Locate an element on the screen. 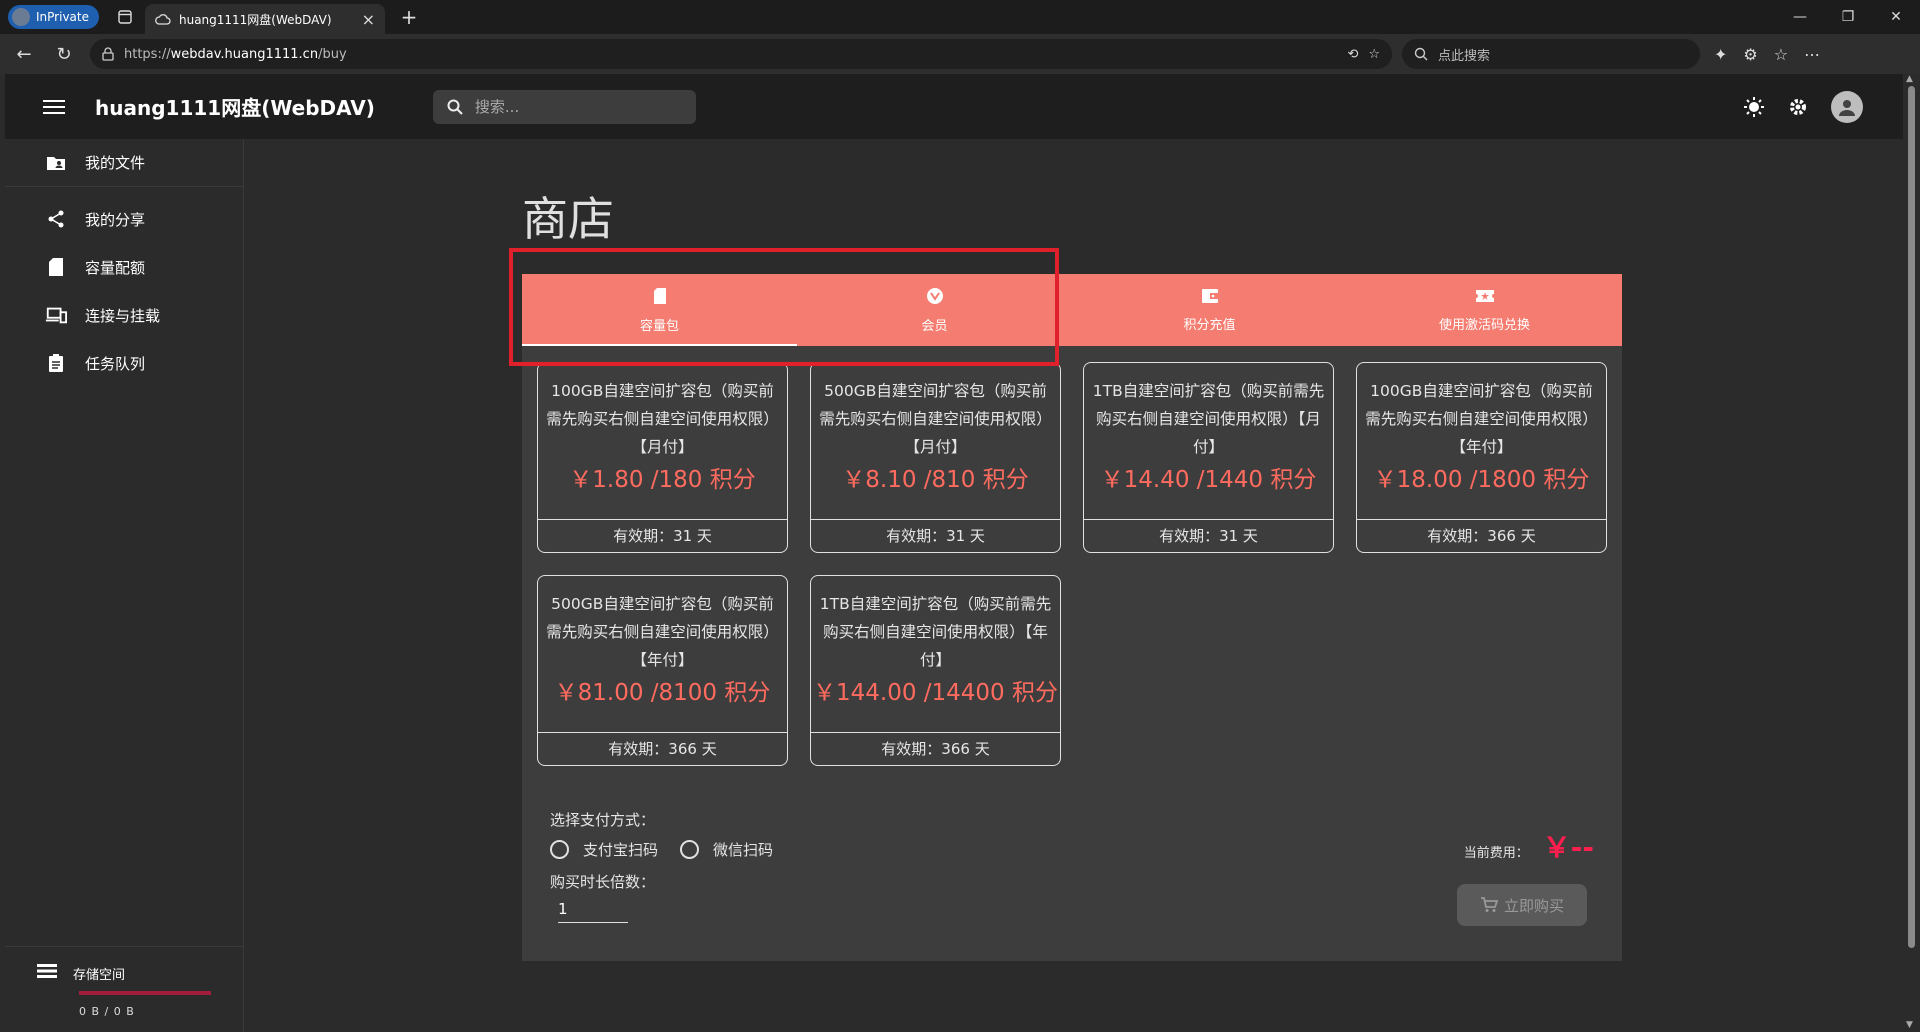 The height and width of the screenshot is (1032, 1920). browser-search-field: 点此搜索 is located at coordinates (1551, 54).